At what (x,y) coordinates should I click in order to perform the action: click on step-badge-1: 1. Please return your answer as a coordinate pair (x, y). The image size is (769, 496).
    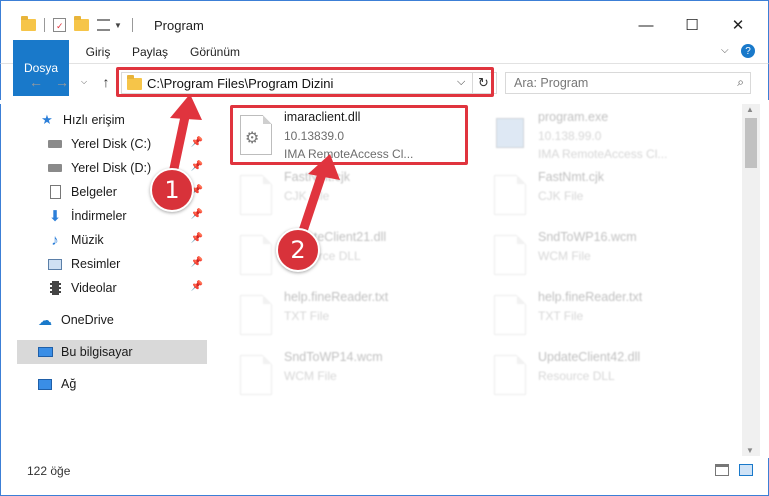
    Looking at the image, I should click on (172, 190).